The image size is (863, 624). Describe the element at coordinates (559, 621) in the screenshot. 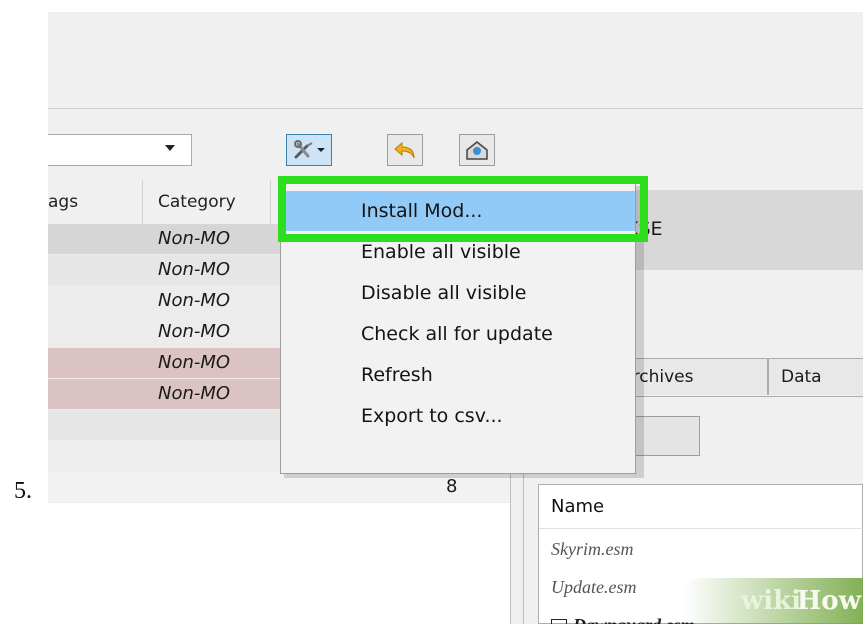

I see `plugin-checkbox` at that location.